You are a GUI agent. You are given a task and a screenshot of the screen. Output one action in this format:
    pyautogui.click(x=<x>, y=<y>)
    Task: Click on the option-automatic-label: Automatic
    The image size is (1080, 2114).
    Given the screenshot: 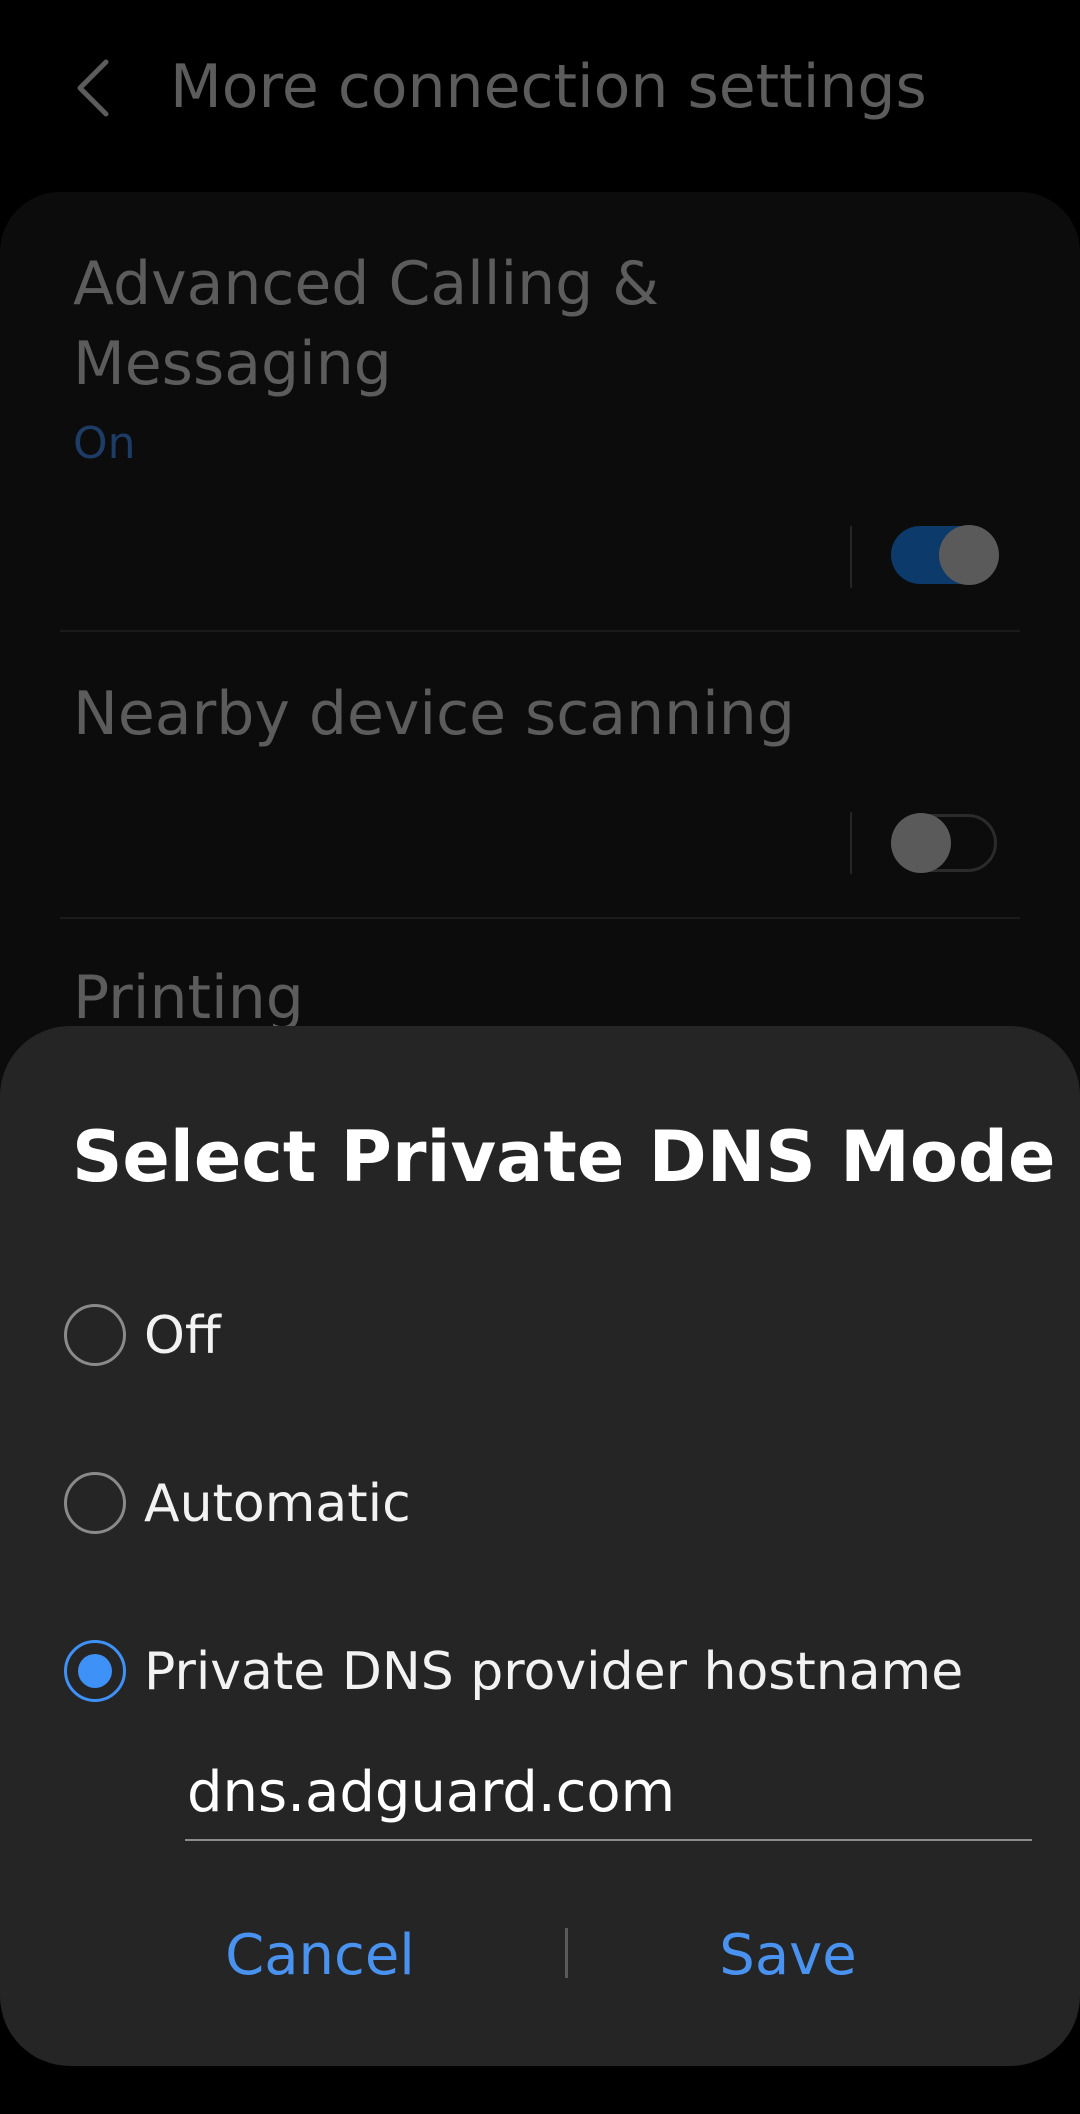 What is the action you would take?
    pyautogui.click(x=277, y=1504)
    